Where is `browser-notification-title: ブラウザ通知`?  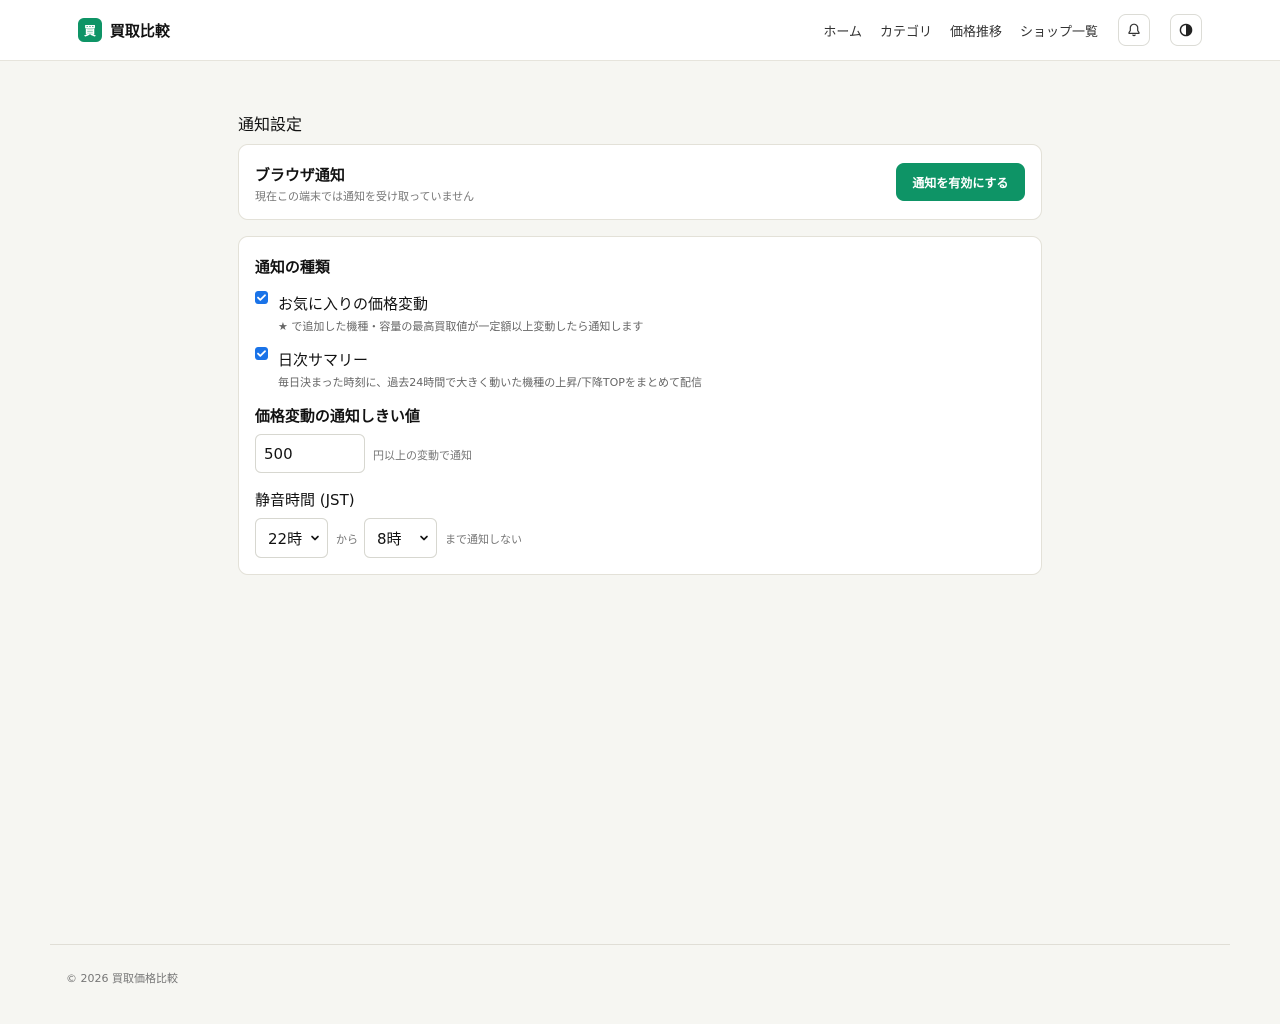
browser-notification-title: ブラウザ通知 is located at coordinates (300, 175).